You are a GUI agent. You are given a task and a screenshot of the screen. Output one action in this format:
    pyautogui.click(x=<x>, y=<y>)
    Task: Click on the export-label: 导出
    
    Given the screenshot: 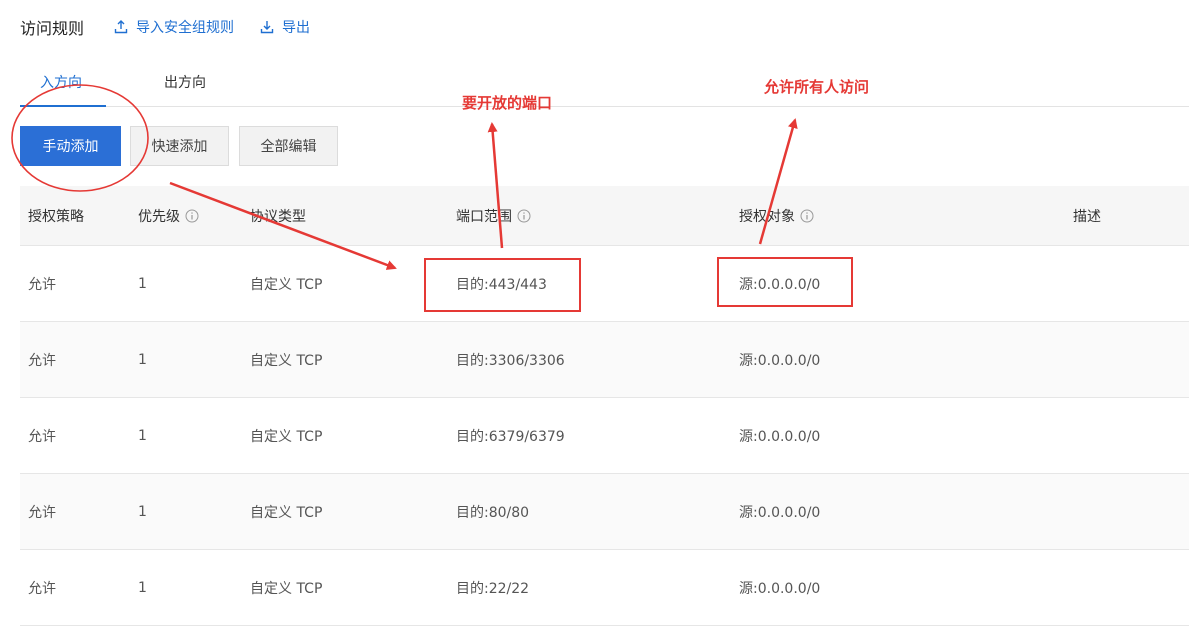 What is the action you would take?
    pyautogui.click(x=296, y=28)
    